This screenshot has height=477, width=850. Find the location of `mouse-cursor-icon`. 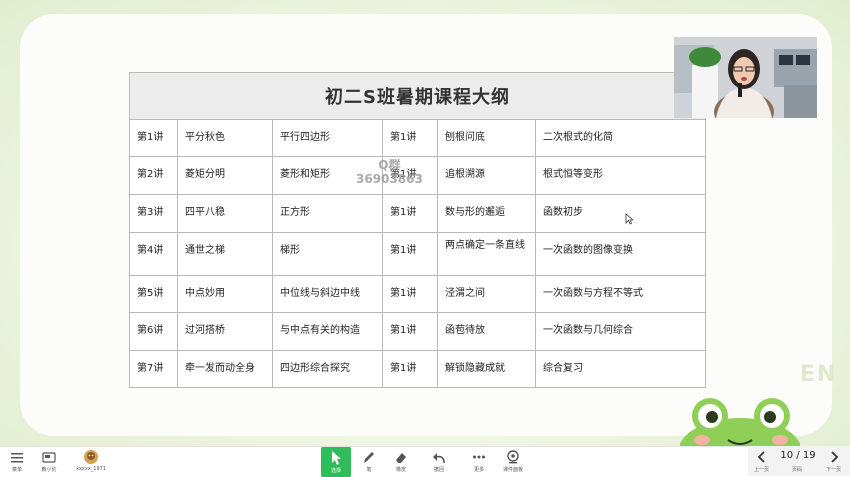

mouse-cursor-icon is located at coordinates (629, 219).